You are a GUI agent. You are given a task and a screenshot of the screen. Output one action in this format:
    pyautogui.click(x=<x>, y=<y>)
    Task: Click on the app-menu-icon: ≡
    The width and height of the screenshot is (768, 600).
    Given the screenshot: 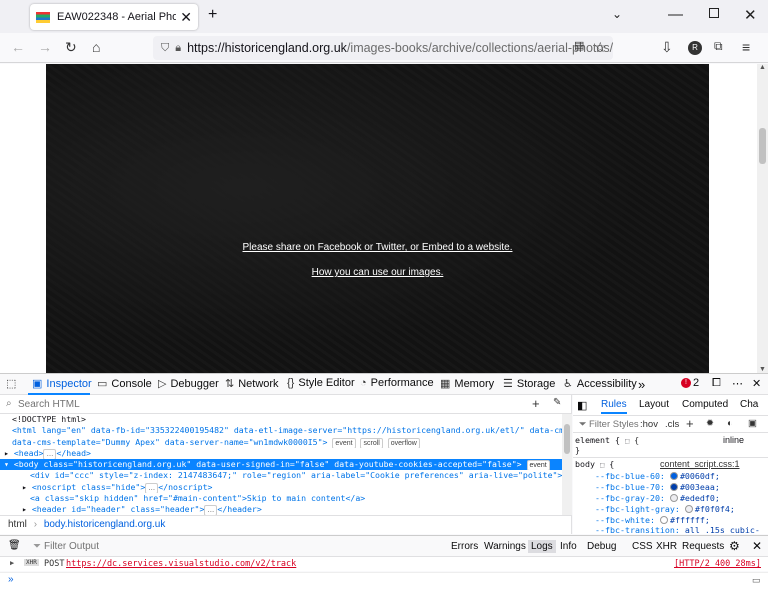 What is the action you would take?
    pyautogui.click(x=746, y=47)
    